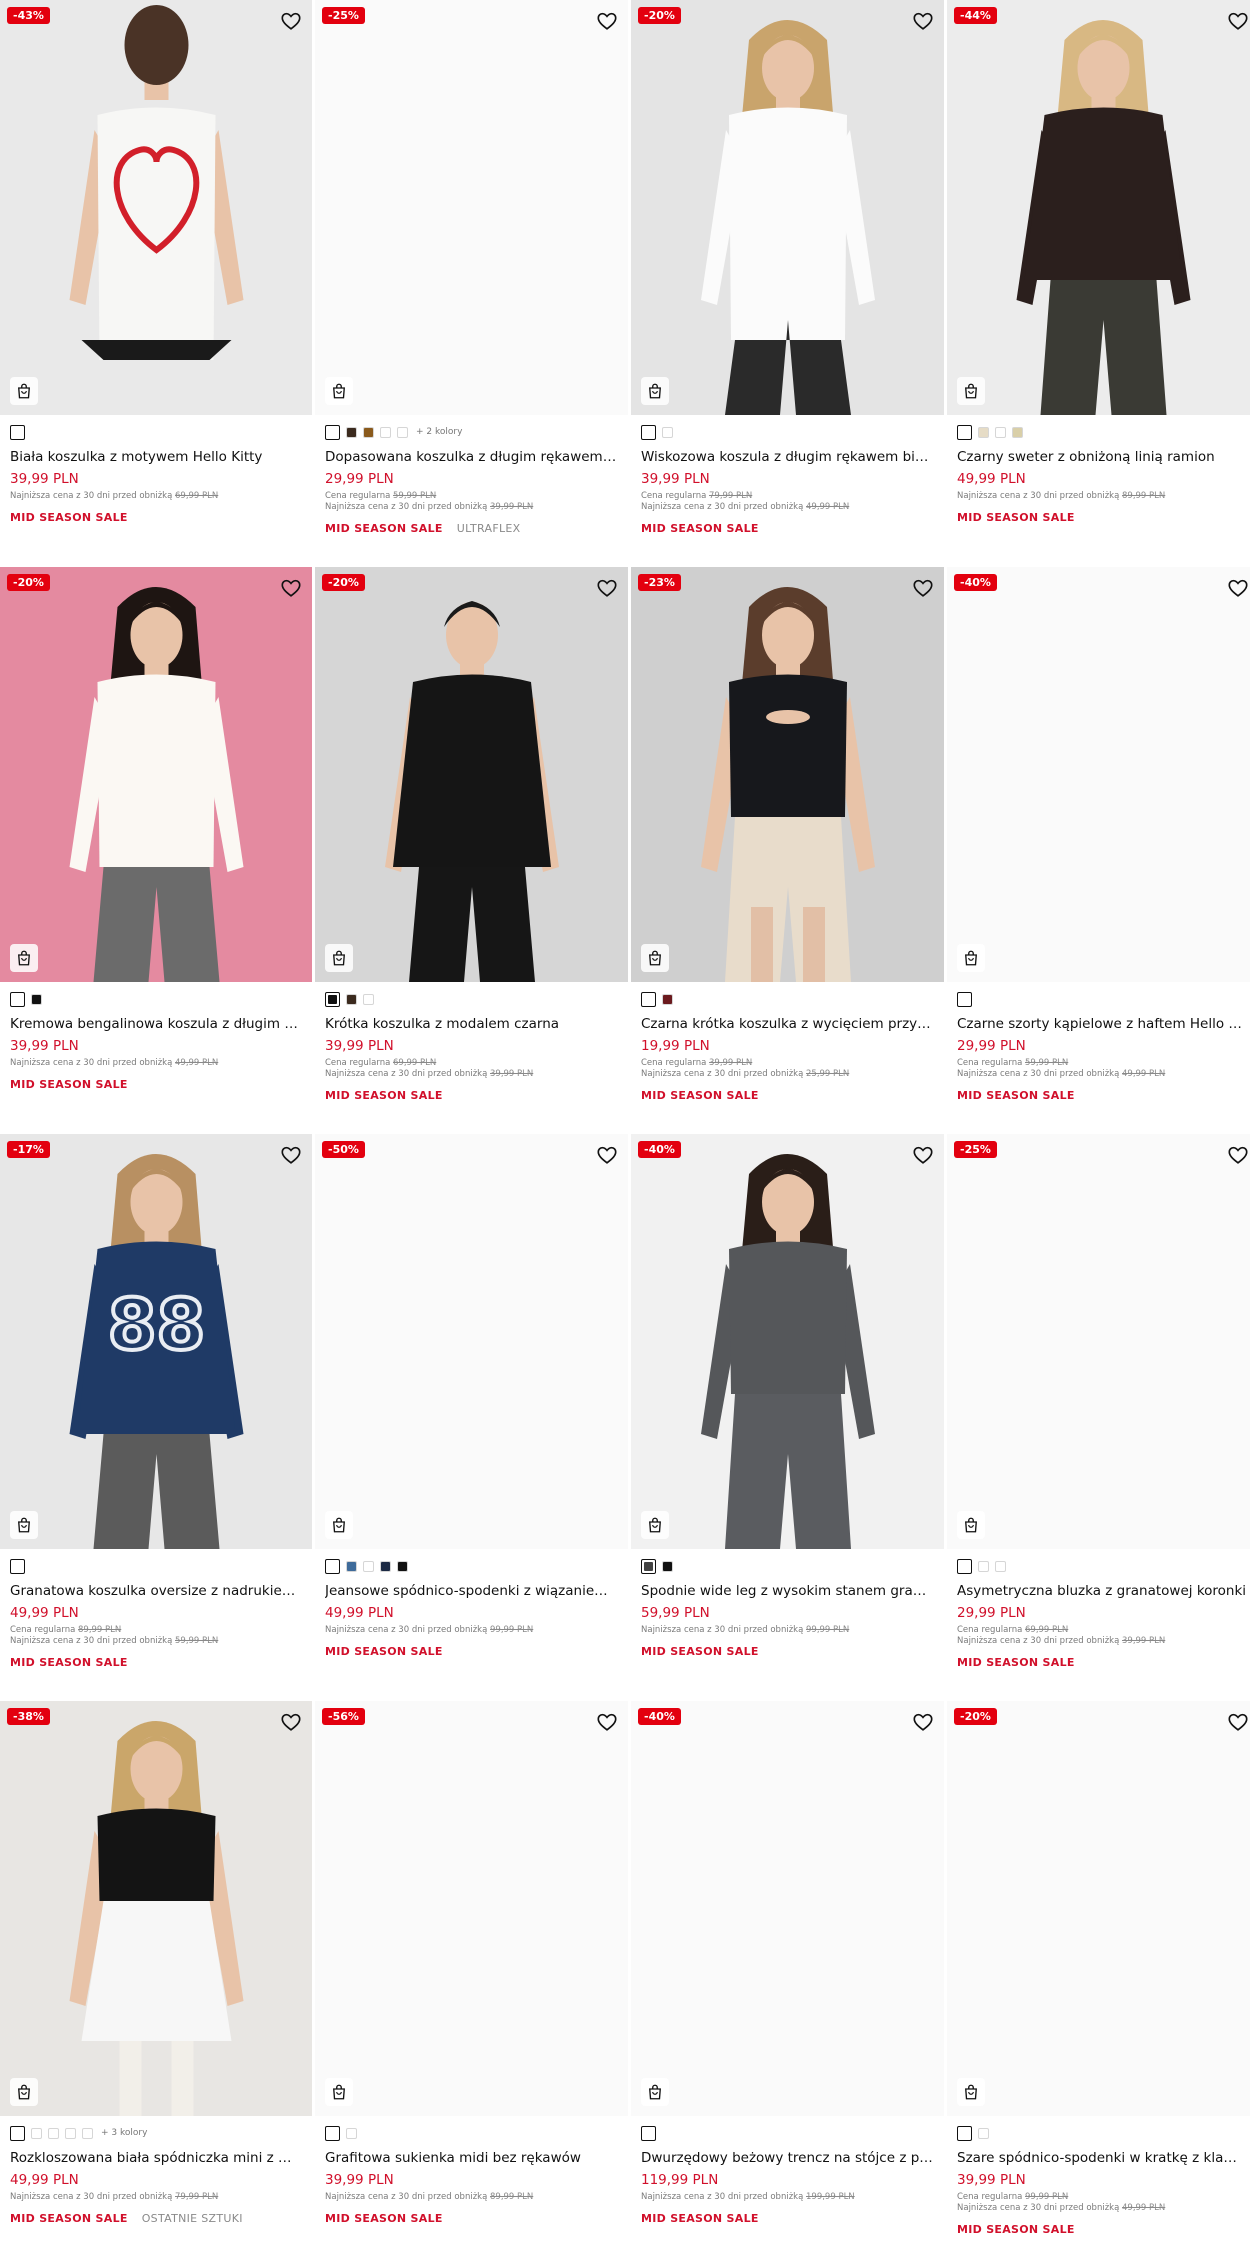  I want to click on product-image: -50%, so click(471, 1341).